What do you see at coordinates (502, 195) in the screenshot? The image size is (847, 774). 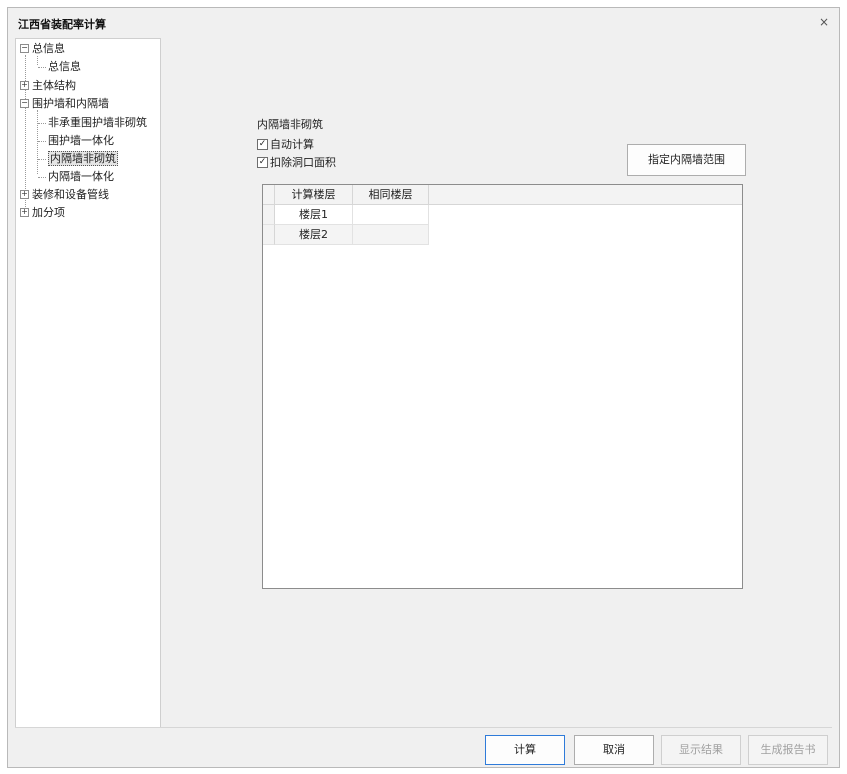 I see `grid-header: 计算楼层 相同楼层` at bounding box center [502, 195].